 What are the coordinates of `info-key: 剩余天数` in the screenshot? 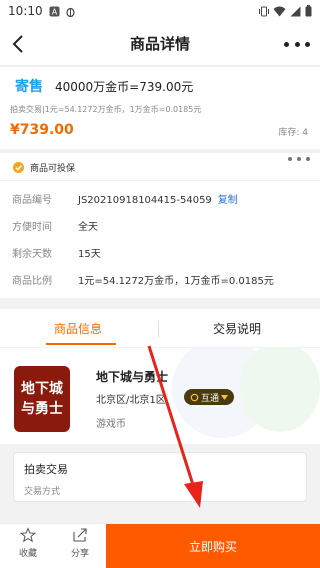 It's located at (32, 254).